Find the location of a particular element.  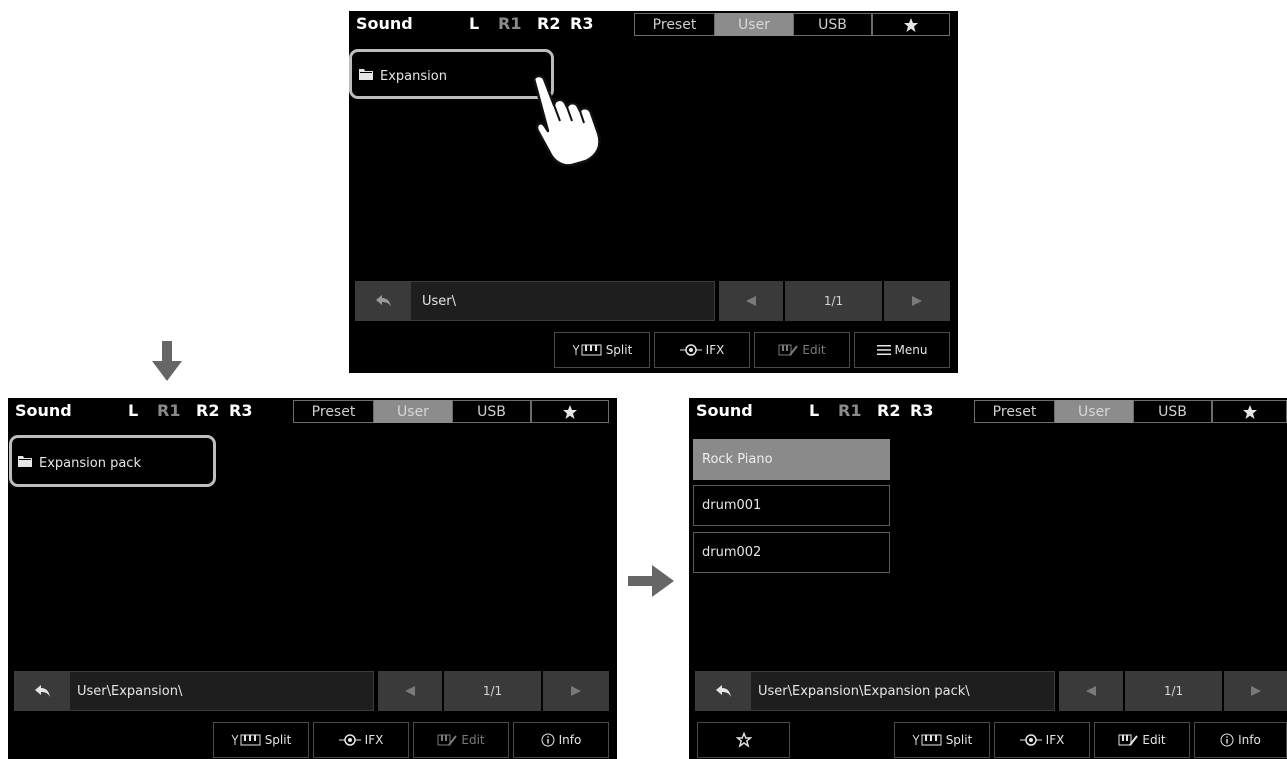

path-bar: User\Expansion\Expansion pack\ is located at coordinates (875, 691).